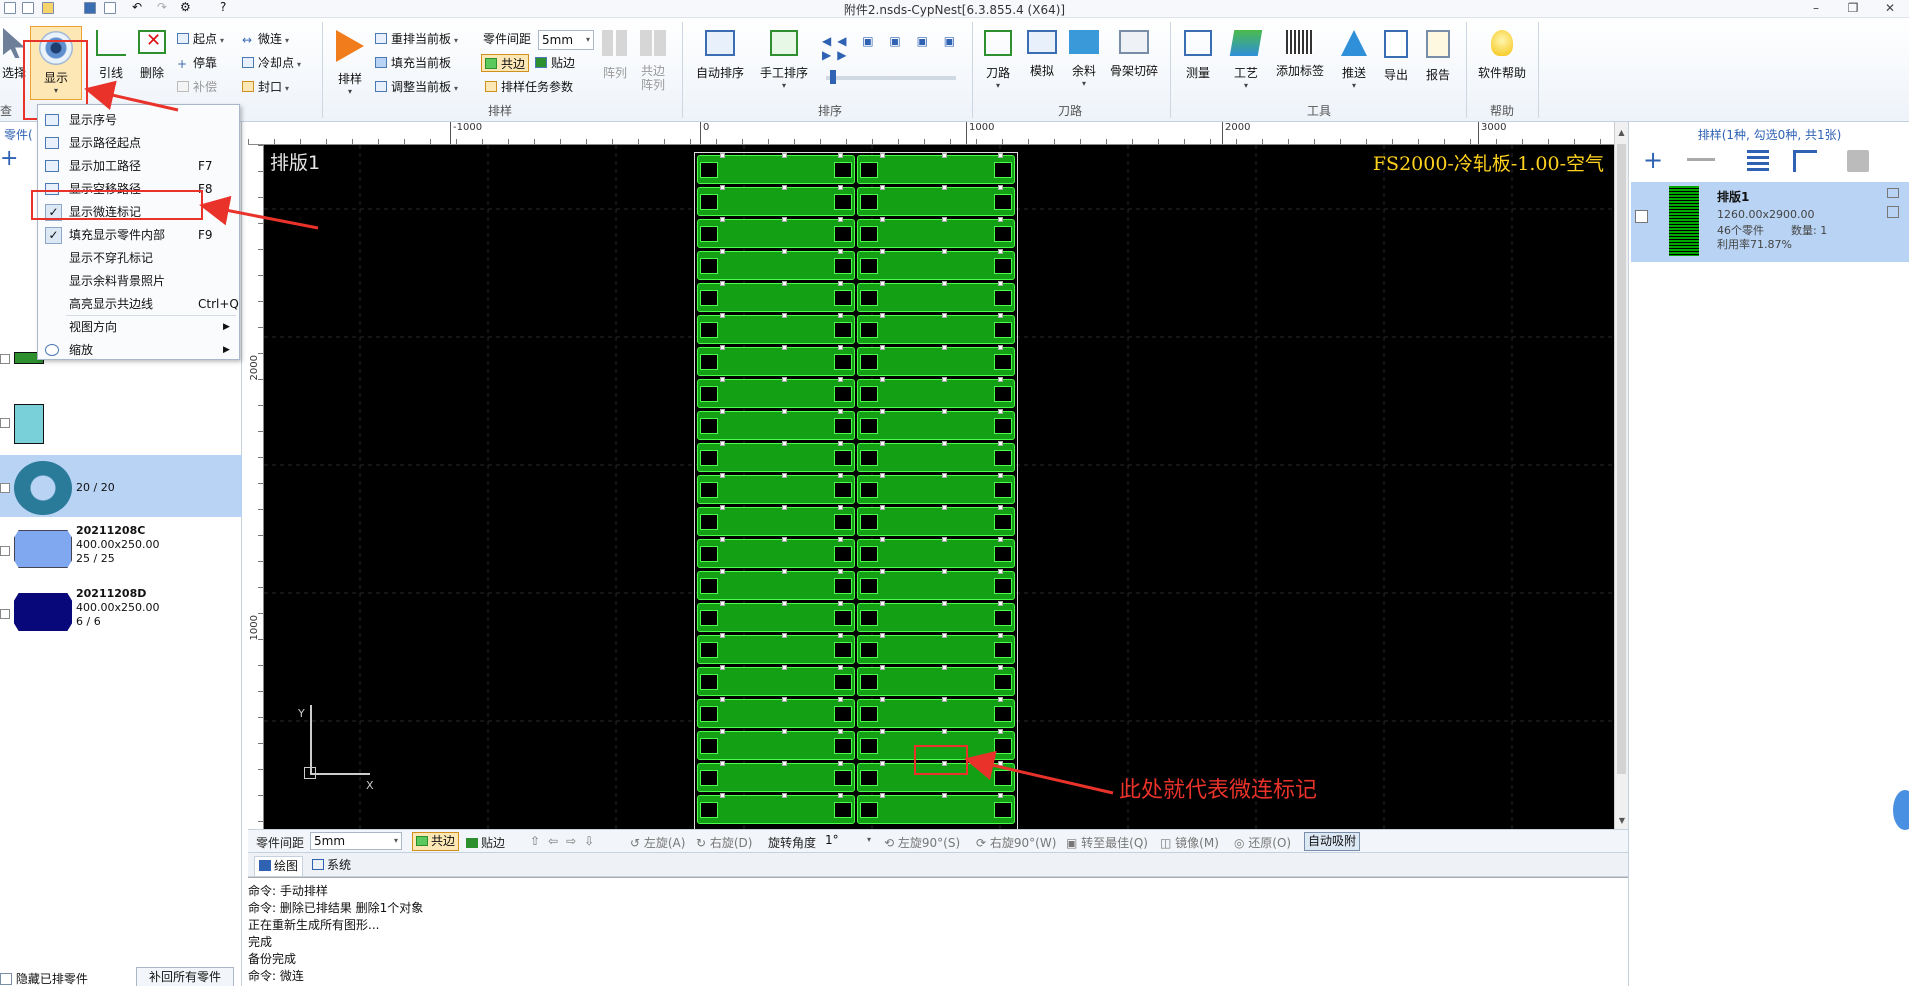  Describe the element at coordinates (413, 63) in the screenshot. I see `fill-button: 填充当前板` at that location.